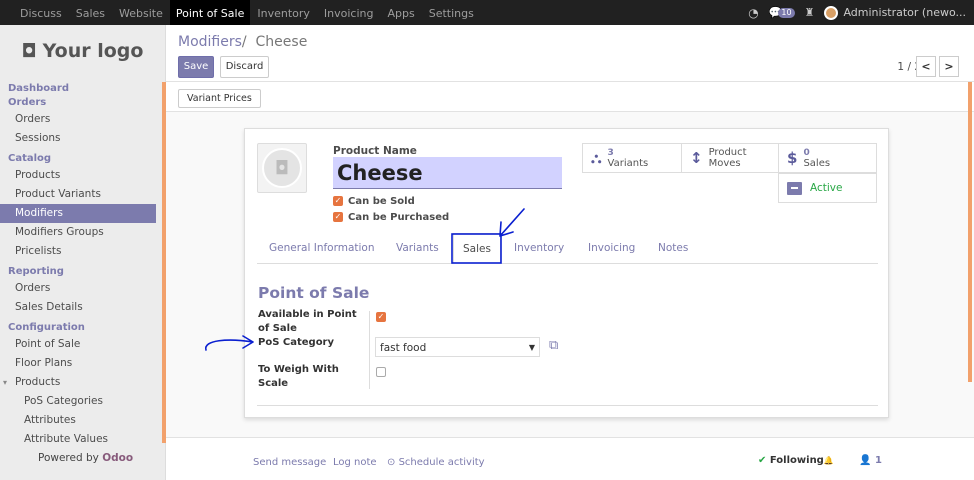  I want to click on can-be-purchased-checkbox: ✓, so click(338, 217).